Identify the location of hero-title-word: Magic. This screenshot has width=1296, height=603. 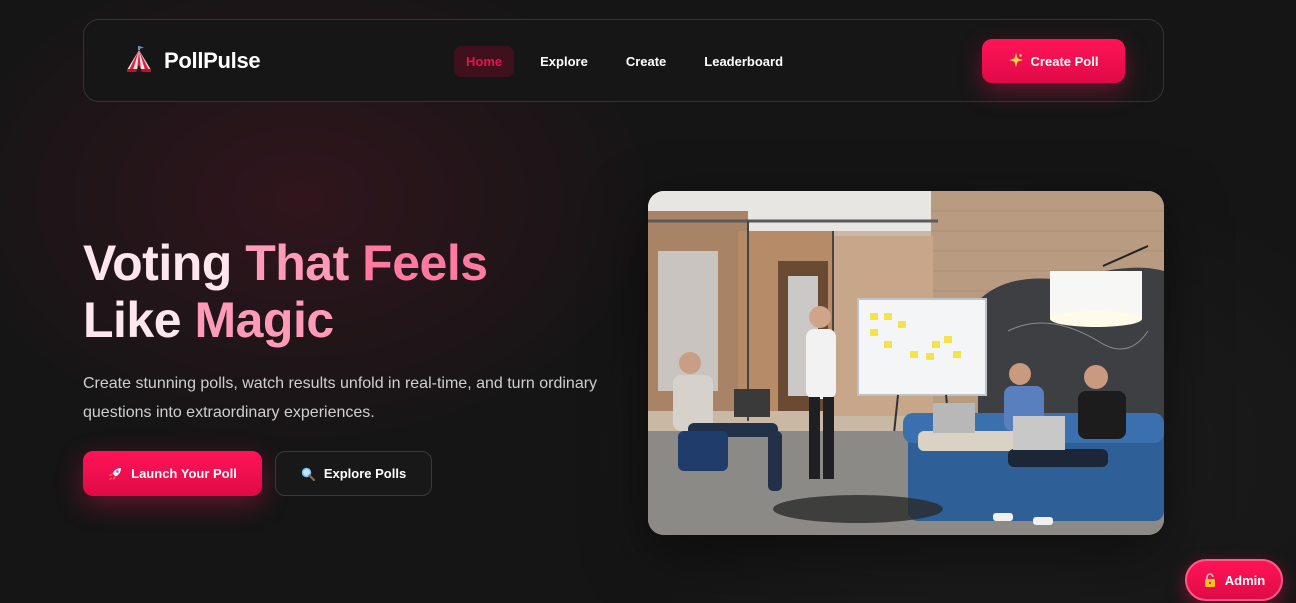
(264, 320).